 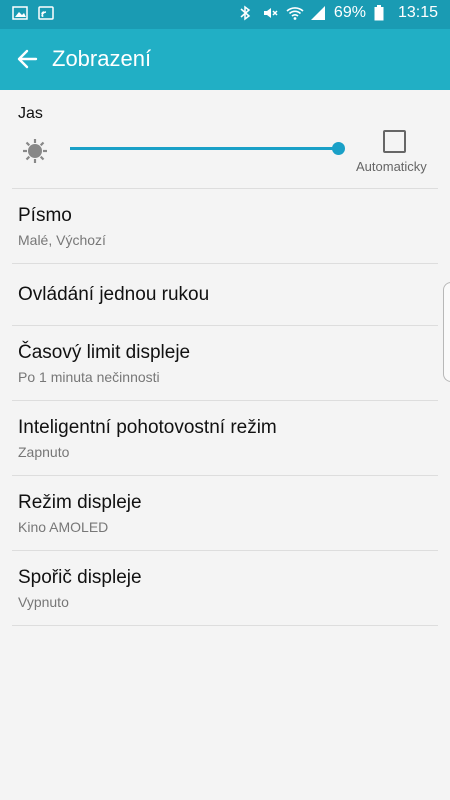 What do you see at coordinates (63, 527) in the screenshot?
I see `list-item-subtitle: Kino AMOLED` at bounding box center [63, 527].